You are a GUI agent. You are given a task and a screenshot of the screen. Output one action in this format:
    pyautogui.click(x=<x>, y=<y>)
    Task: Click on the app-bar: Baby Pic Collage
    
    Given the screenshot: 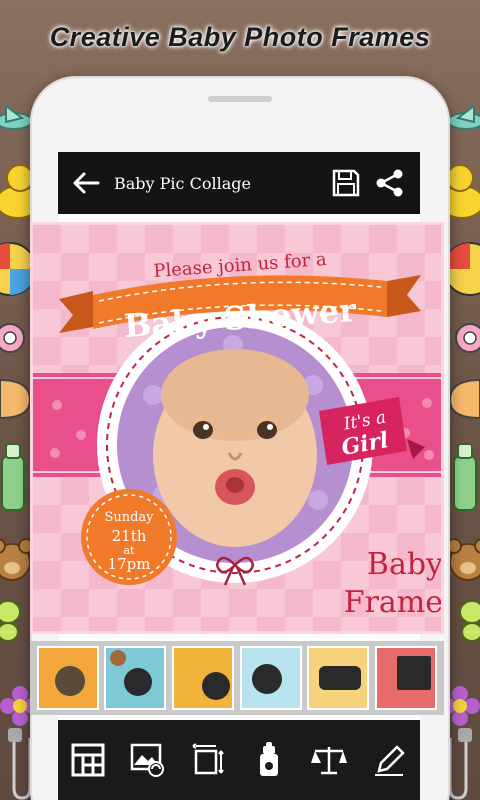 What is the action you would take?
    pyautogui.click(x=239, y=183)
    